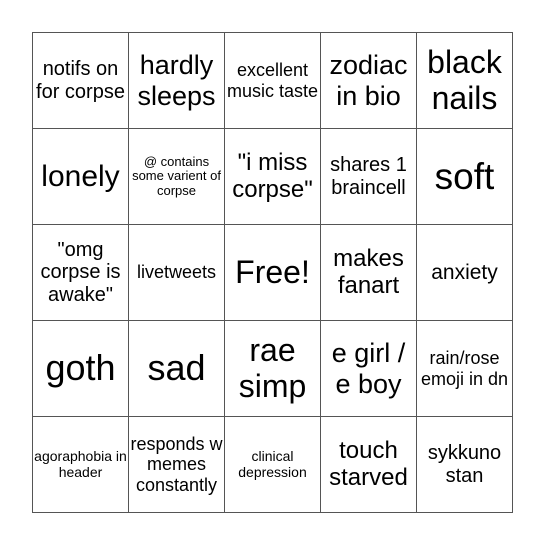  I want to click on bingo-cell: rain/rose emoji in dn, so click(464, 368).